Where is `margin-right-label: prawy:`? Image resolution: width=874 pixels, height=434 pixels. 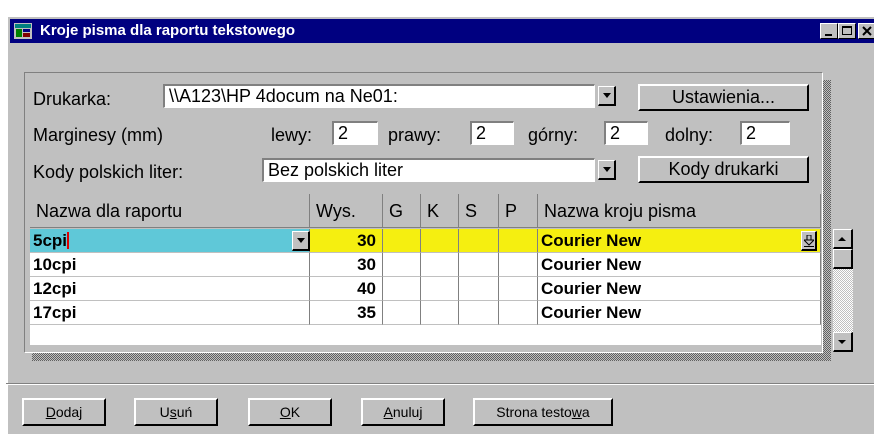 margin-right-label: prawy: is located at coordinates (415, 135).